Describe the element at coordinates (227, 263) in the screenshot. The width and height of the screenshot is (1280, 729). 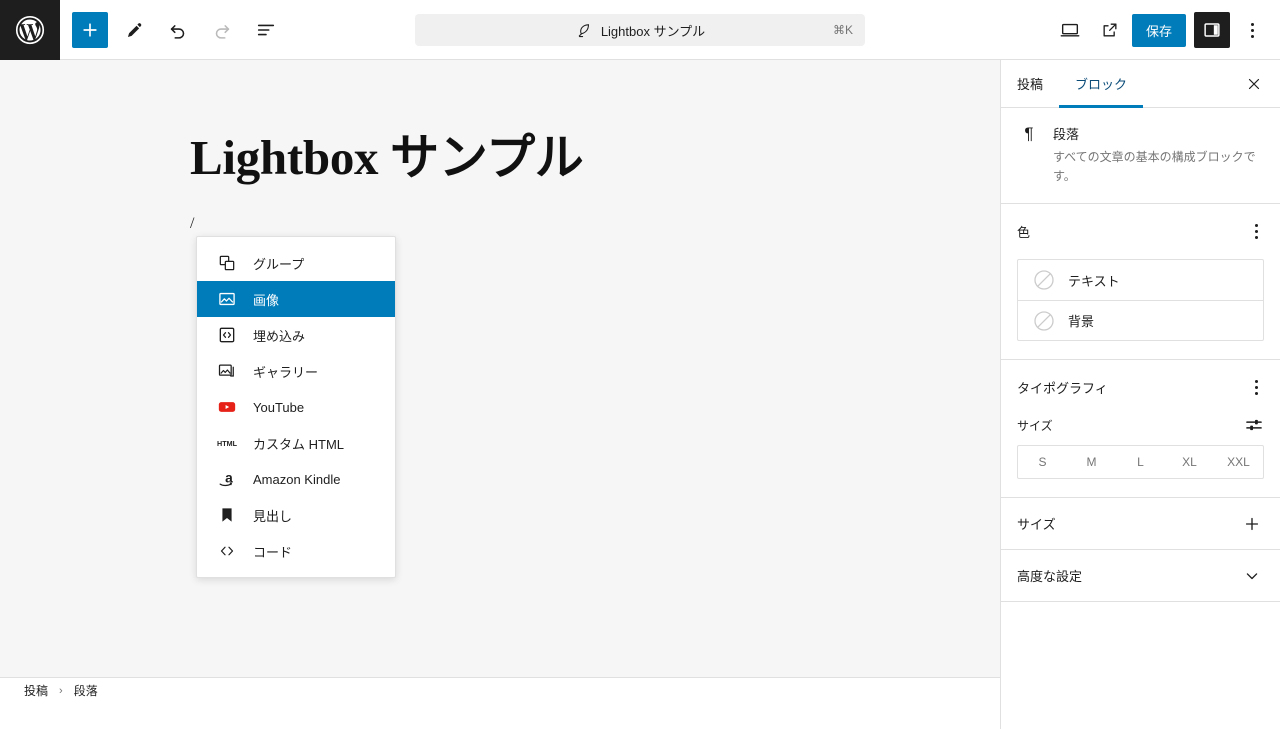
I see `group-blocks-icon` at that location.